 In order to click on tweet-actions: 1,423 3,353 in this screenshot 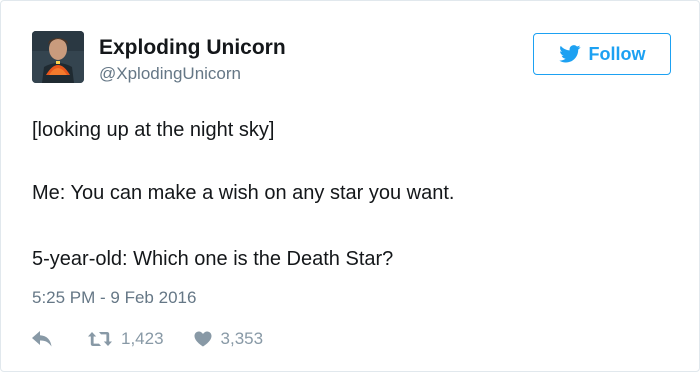, I will do `click(147, 339)`.